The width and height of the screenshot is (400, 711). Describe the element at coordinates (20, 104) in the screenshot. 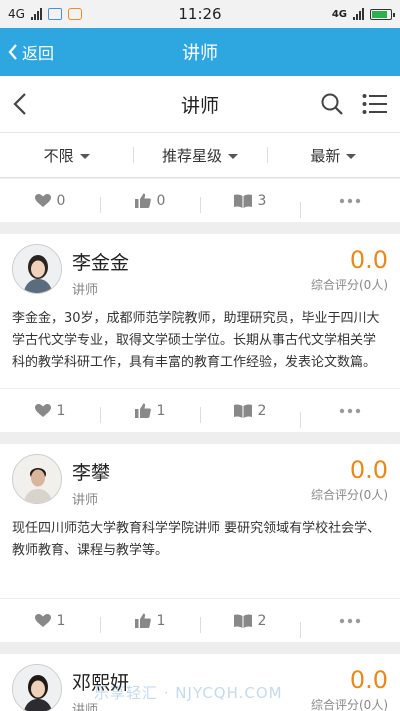

I see `back-arrow-icon` at that location.